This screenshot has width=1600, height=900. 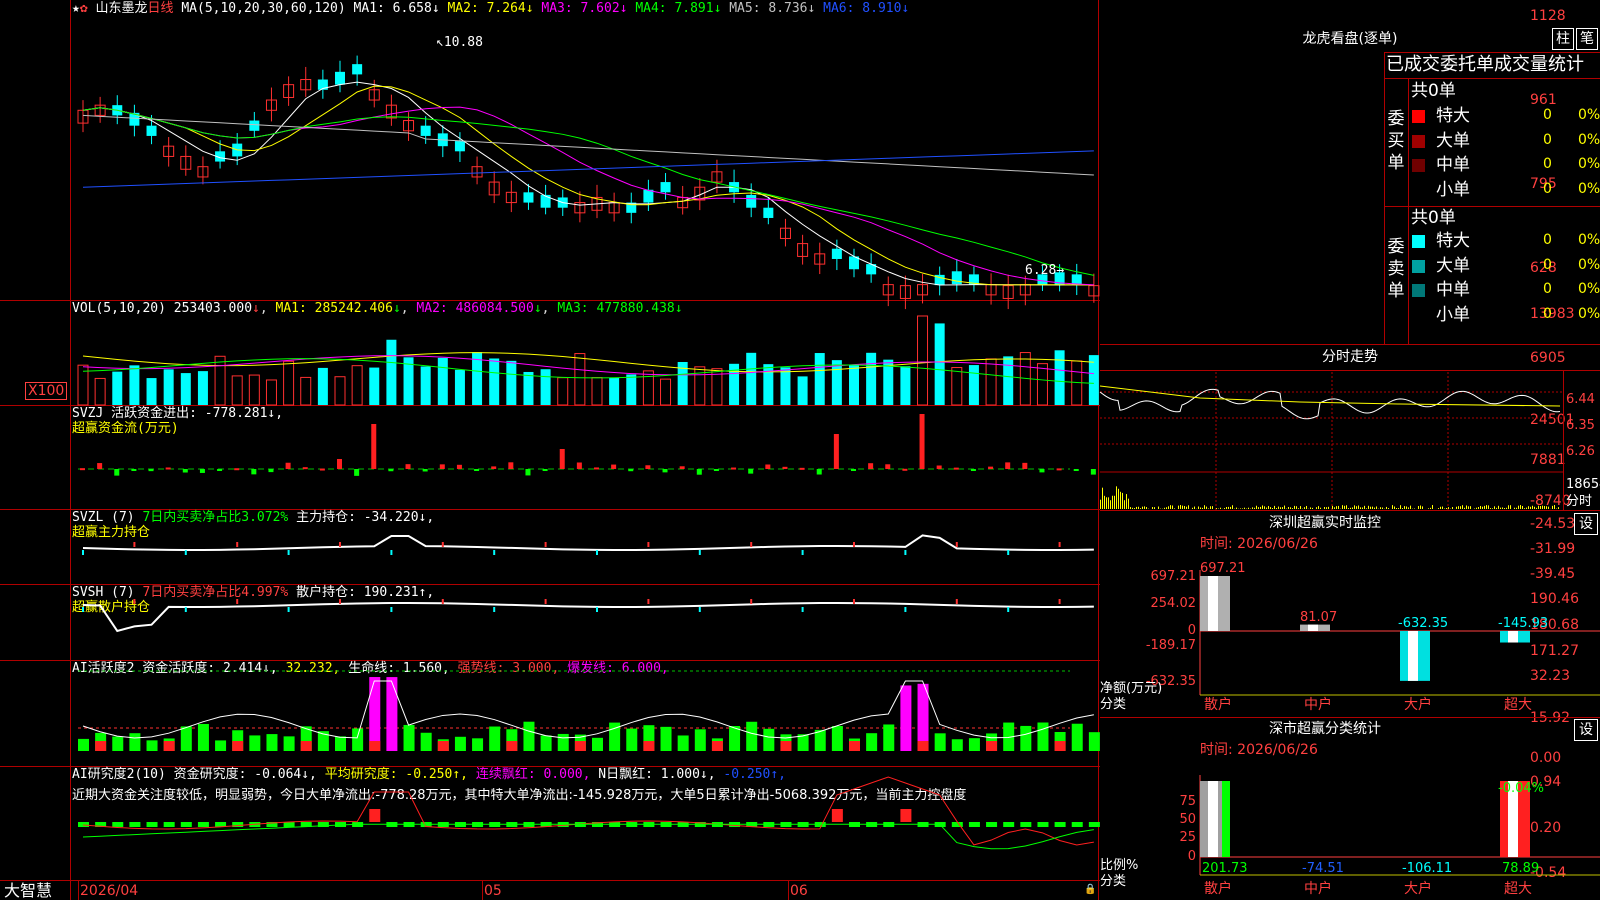 What do you see at coordinates (588, 836) in the screenshot?
I see `research-green-line` at bounding box center [588, 836].